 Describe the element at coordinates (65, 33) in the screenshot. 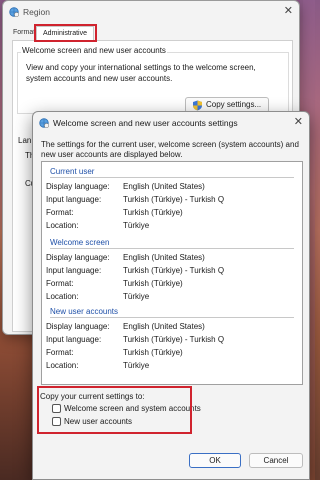

I see `administrative-tab-highlight` at that location.